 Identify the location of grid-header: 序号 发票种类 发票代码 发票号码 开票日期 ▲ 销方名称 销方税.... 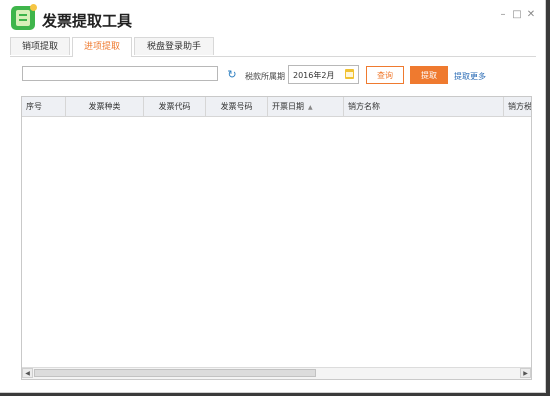
(276, 107).